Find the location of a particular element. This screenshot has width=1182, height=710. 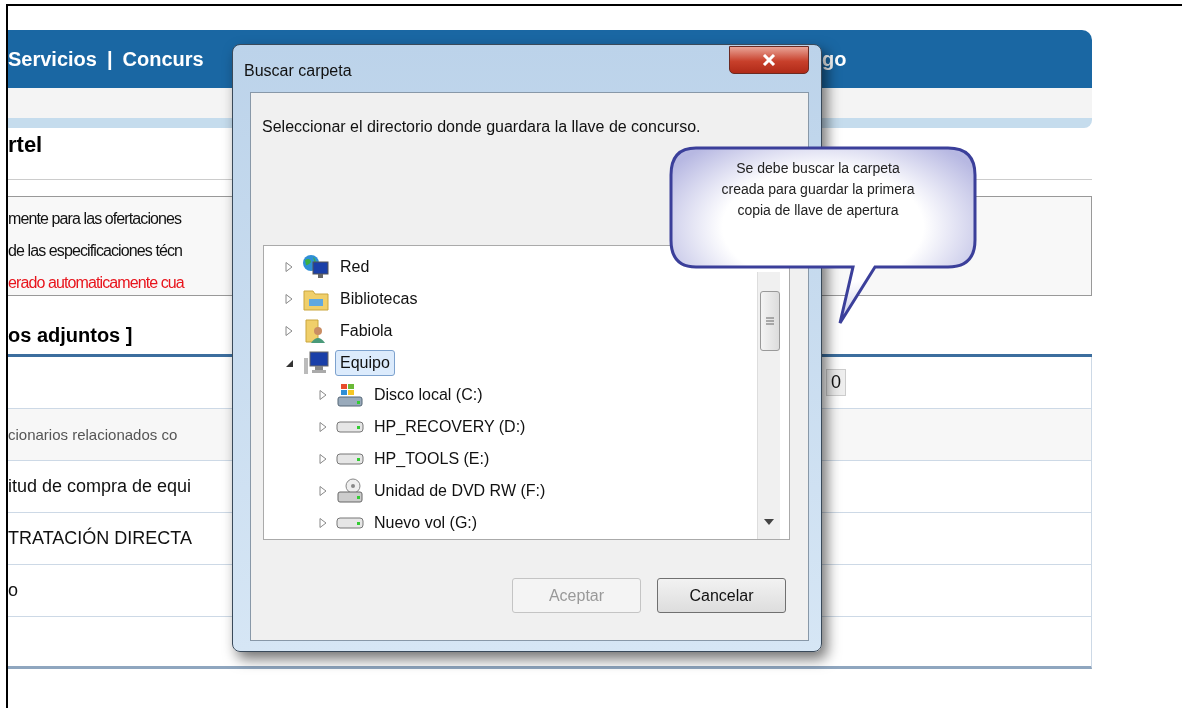

warning-text: erado automaticamente cua is located at coordinates (96, 282).